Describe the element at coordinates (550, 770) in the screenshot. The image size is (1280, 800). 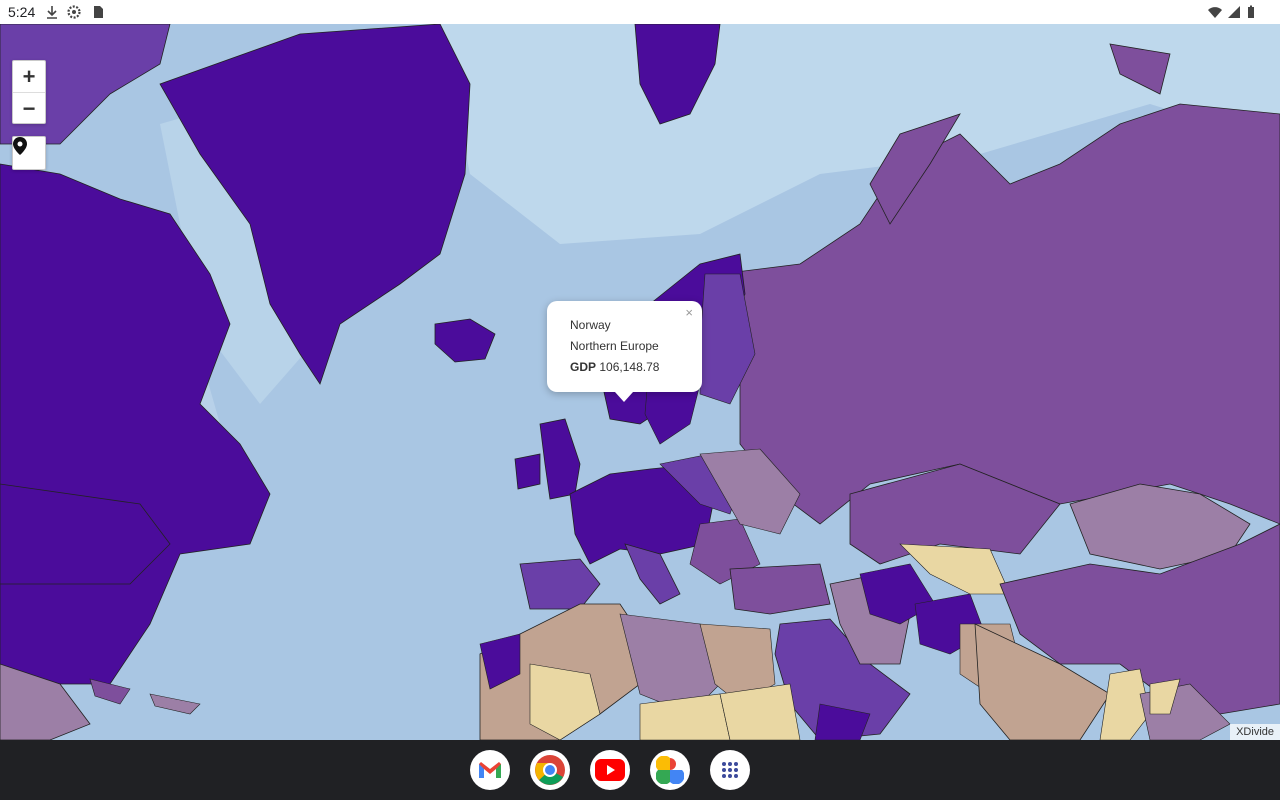
I see `chrome-icon` at that location.